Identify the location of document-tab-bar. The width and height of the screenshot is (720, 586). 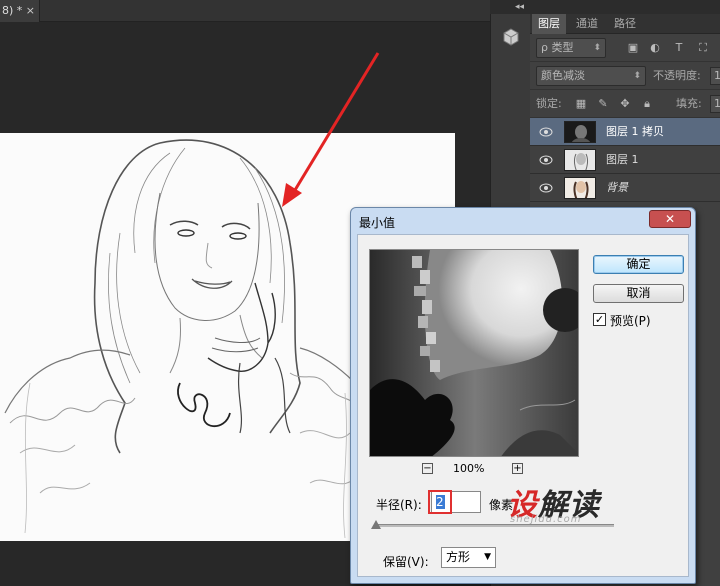
(265, 11).